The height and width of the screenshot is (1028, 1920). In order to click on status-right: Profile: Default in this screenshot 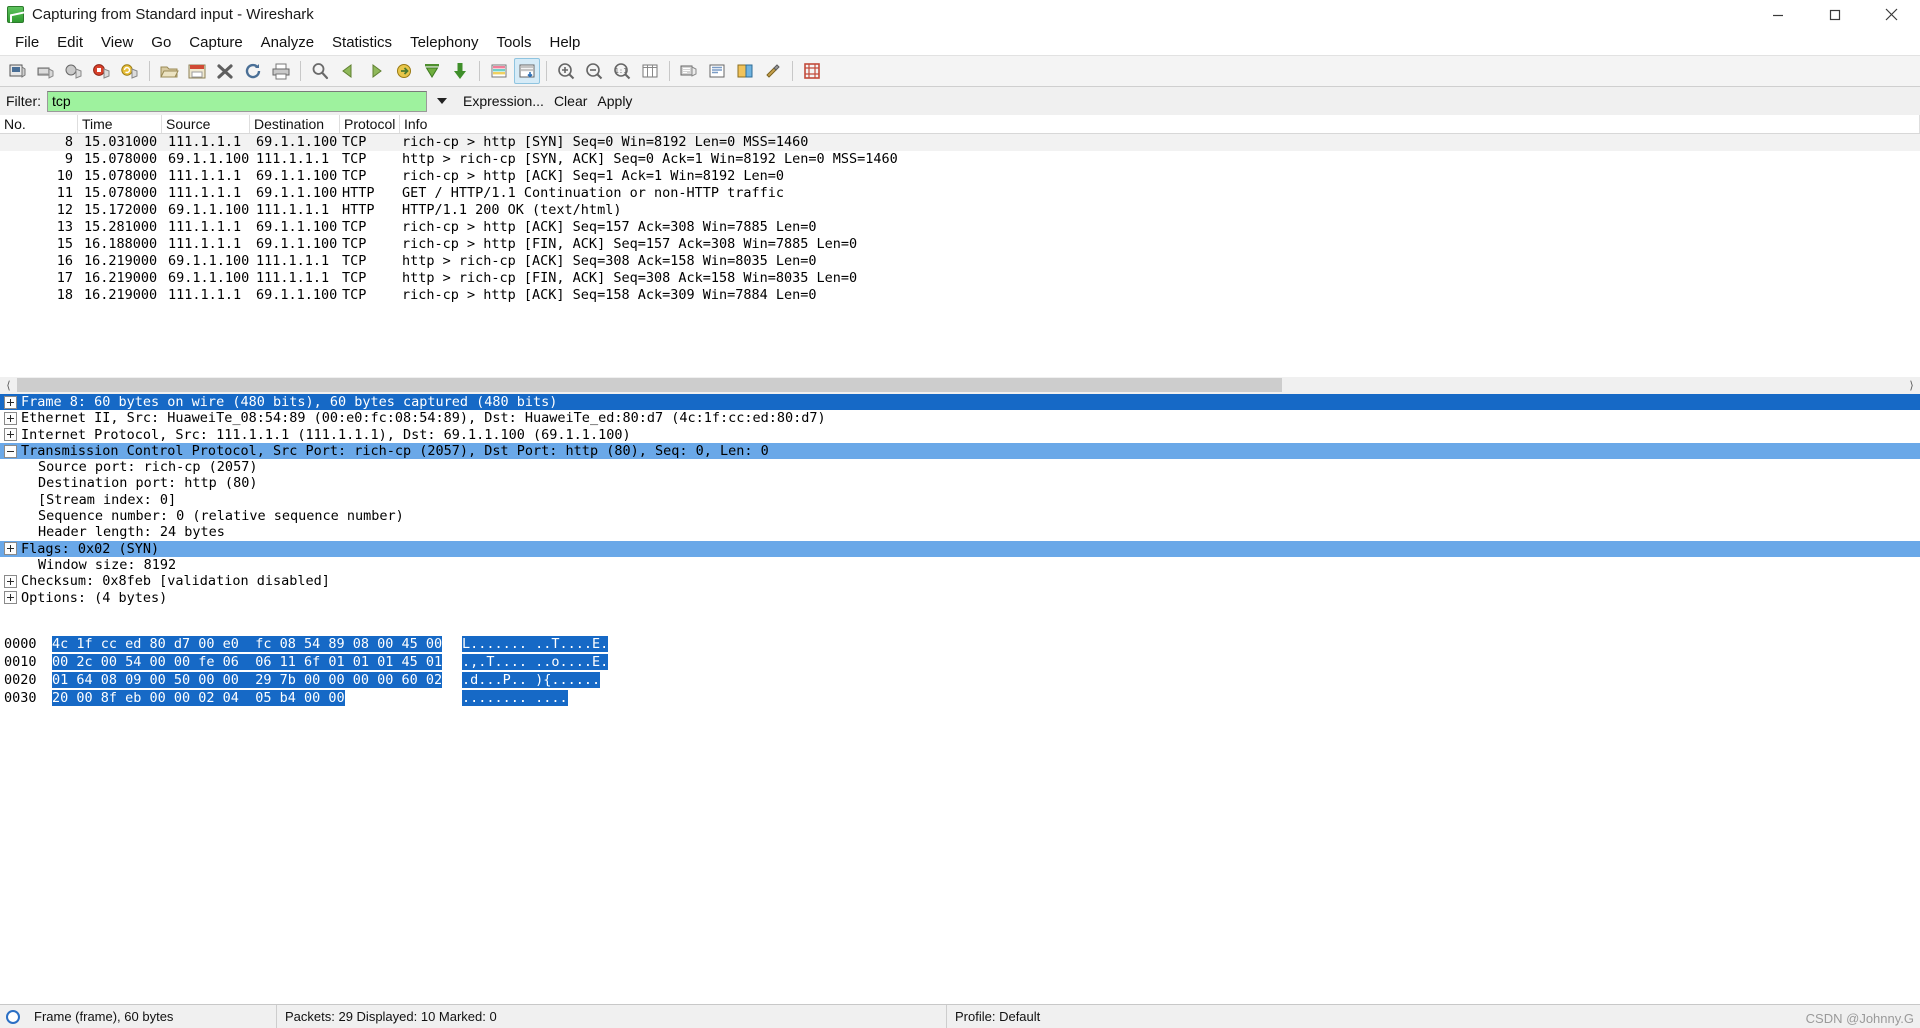, I will do `click(1433, 1016)`.